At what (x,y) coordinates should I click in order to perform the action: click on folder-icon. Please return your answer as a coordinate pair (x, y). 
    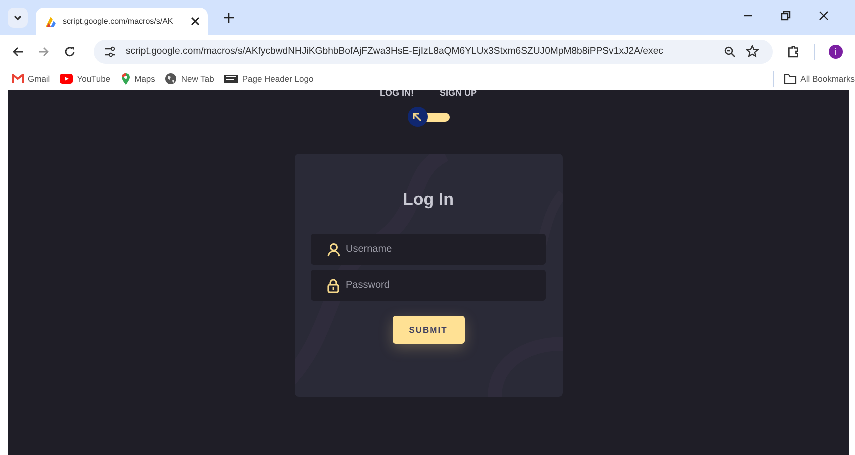
    Looking at the image, I should click on (790, 79).